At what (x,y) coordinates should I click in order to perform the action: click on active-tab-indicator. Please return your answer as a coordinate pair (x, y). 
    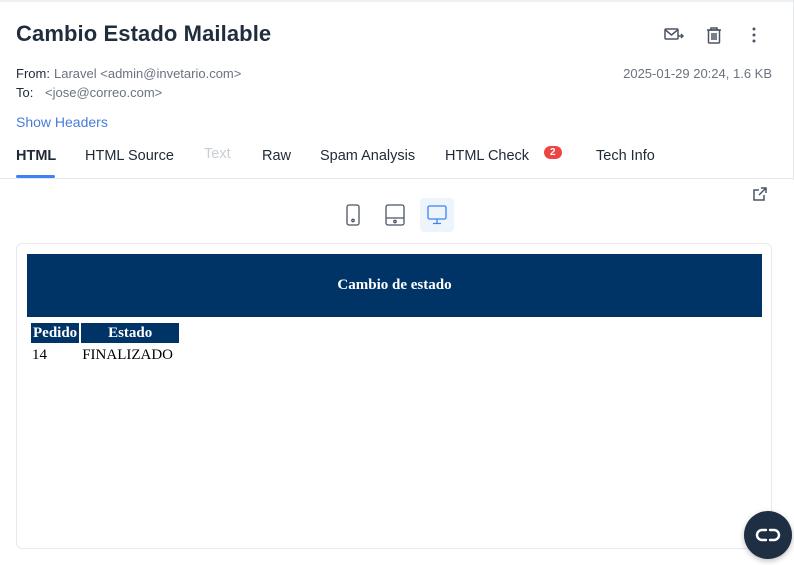
    Looking at the image, I should click on (35, 176).